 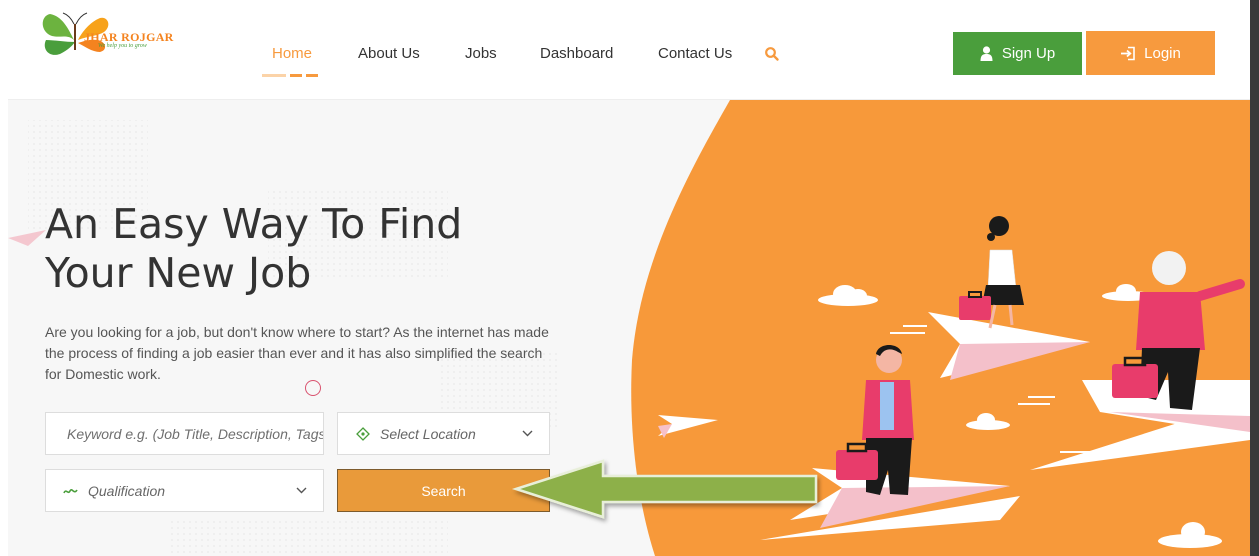 I want to click on nav-about-us: About Us, so click(x=389, y=53).